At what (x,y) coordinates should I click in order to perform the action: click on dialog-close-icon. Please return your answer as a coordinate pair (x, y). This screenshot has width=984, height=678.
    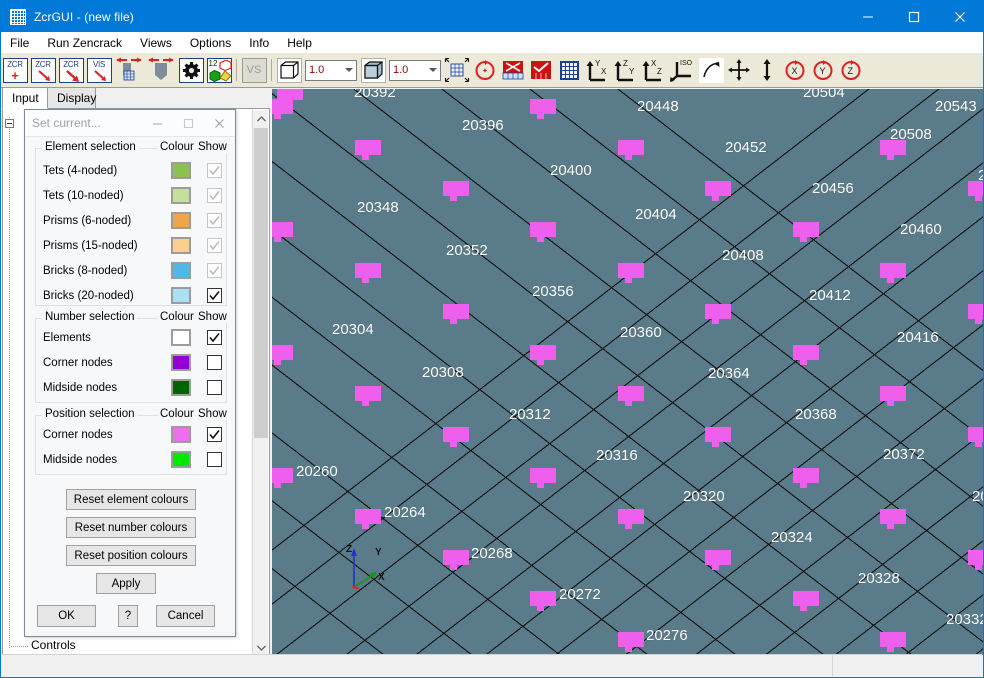
    Looking at the image, I should click on (219, 123).